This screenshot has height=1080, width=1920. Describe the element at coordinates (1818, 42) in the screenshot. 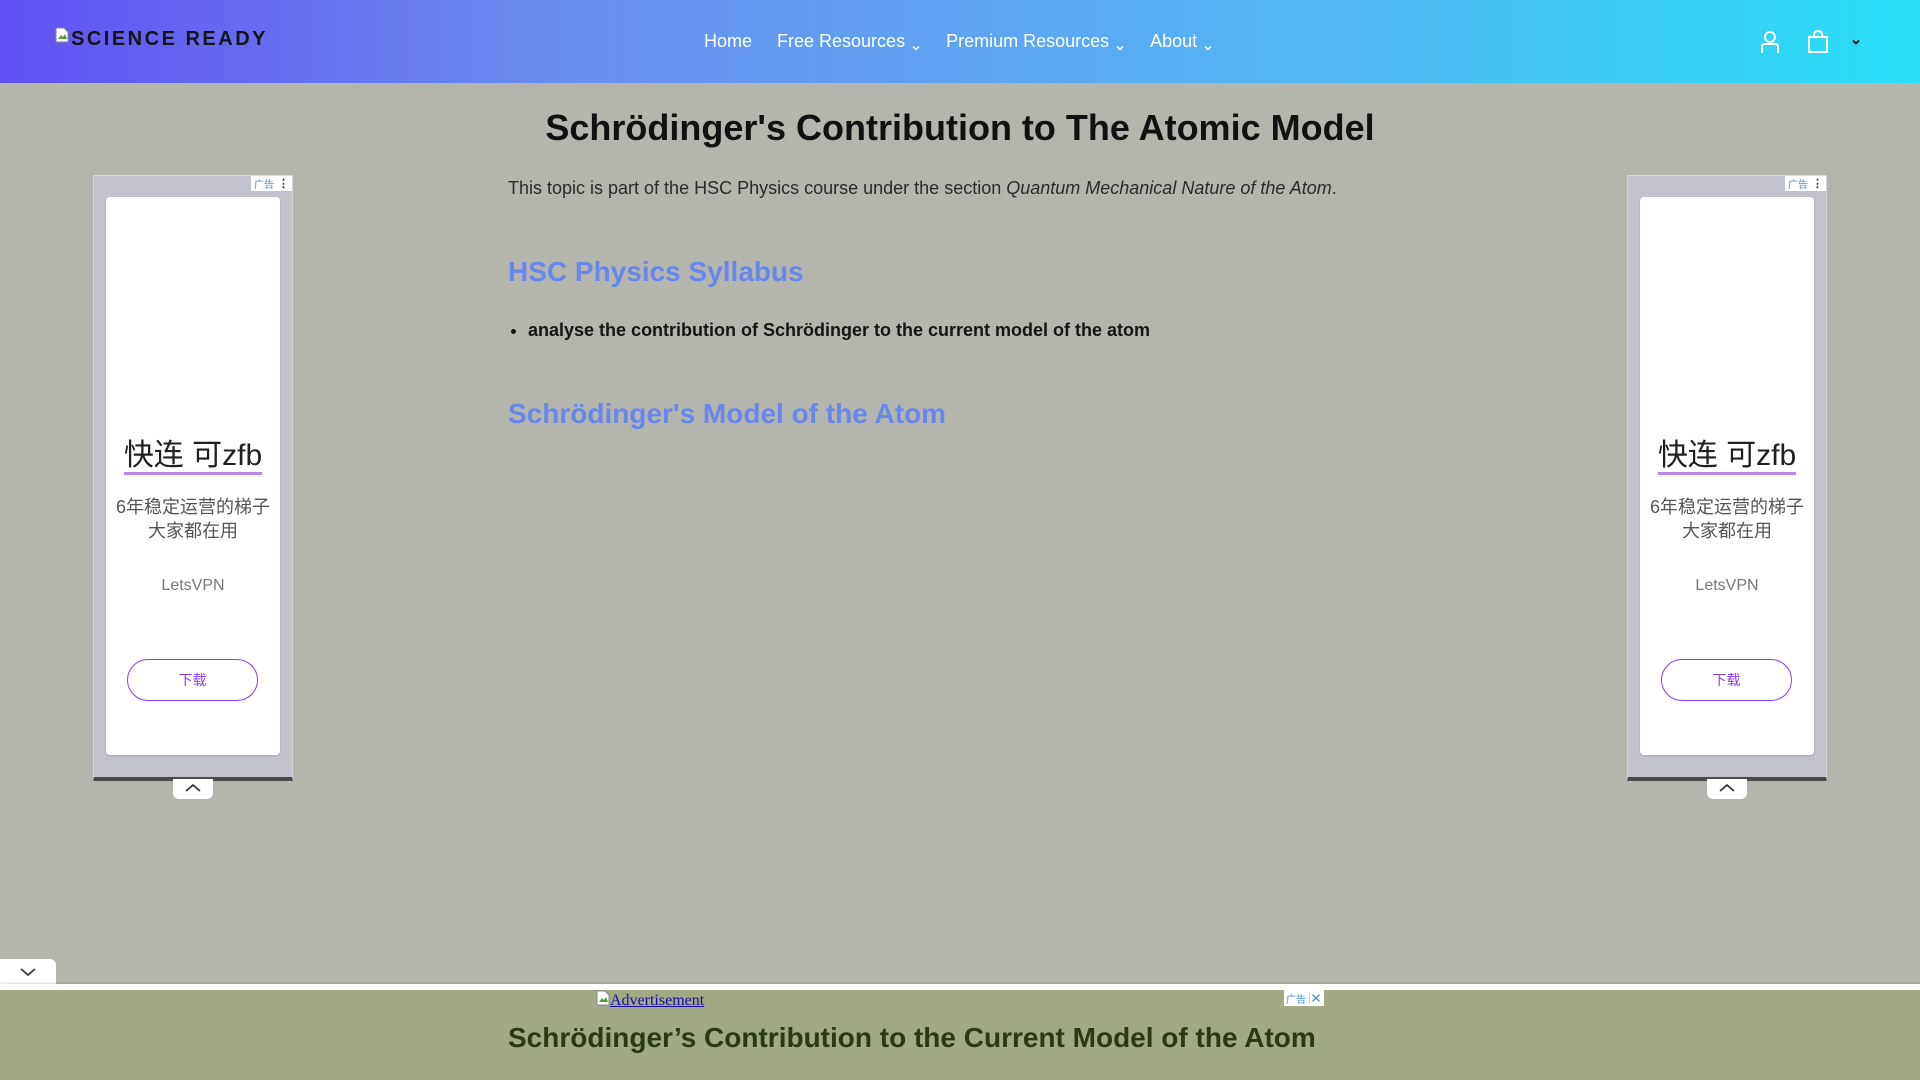

I see `cart-icon` at that location.